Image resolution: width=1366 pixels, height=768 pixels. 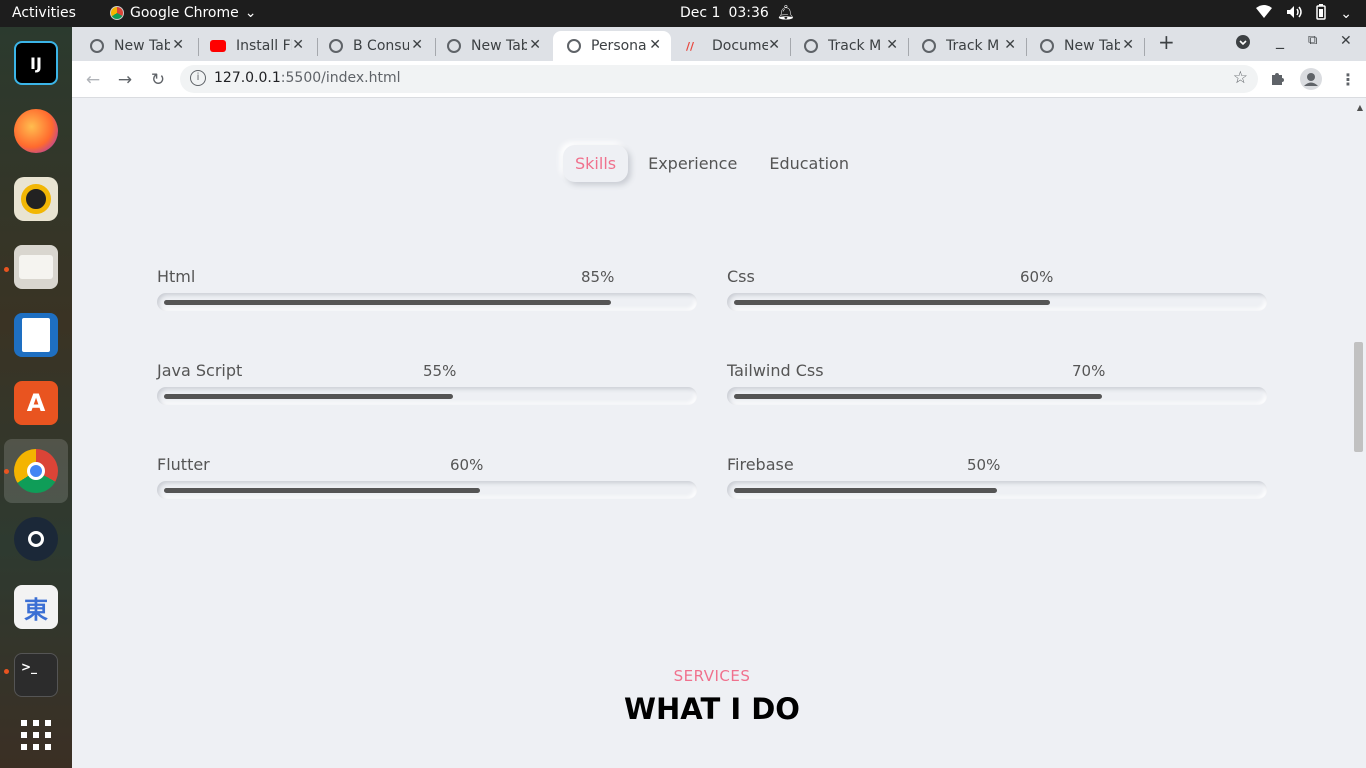 What do you see at coordinates (1240, 78) in the screenshot?
I see `star-icon: ☆` at bounding box center [1240, 78].